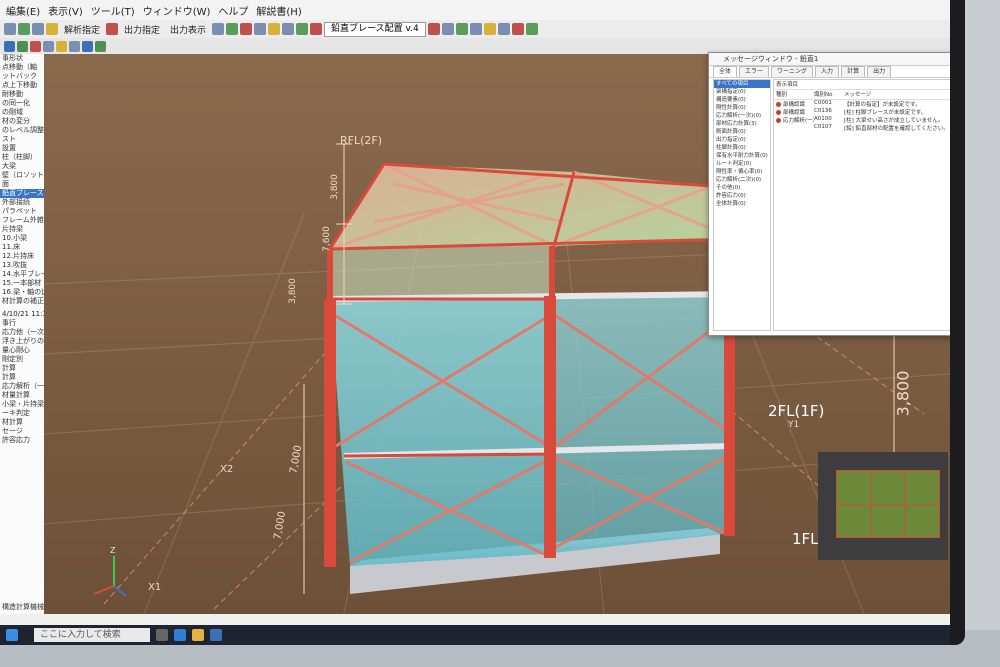 The height and width of the screenshot is (667, 1000). I want to click on tree-item: スト, so click(22, 139).